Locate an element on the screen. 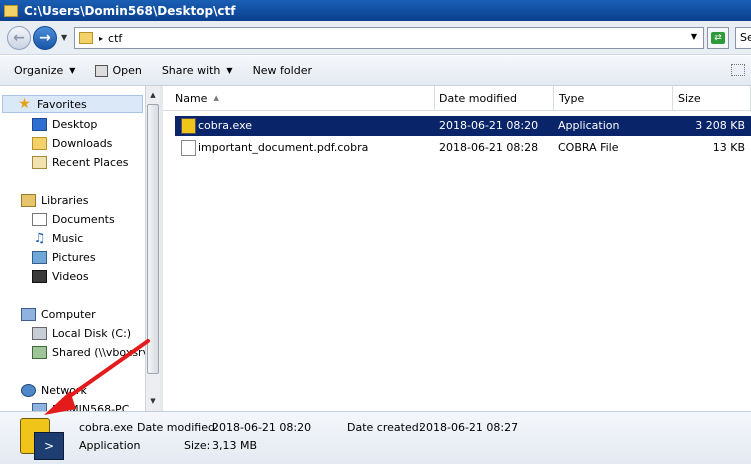 This screenshot has width=751, height=464. open-label: Open is located at coordinates (127, 70).